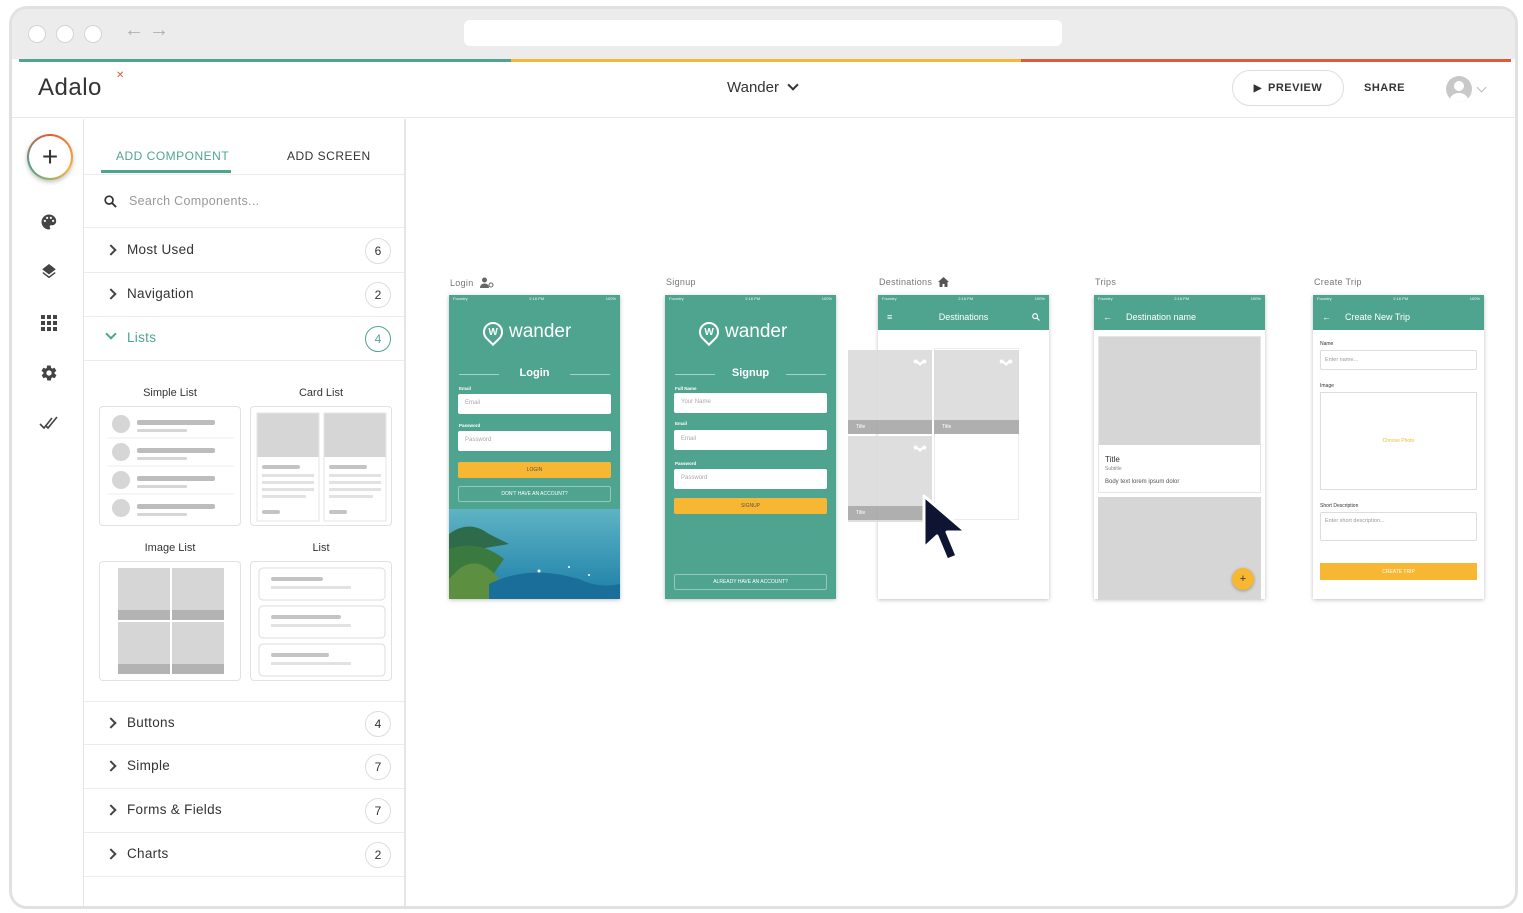 This screenshot has width=1523, height=913. Describe the element at coordinates (244, 295) in the screenshot. I see `category-navigation: Navigation 2` at that location.